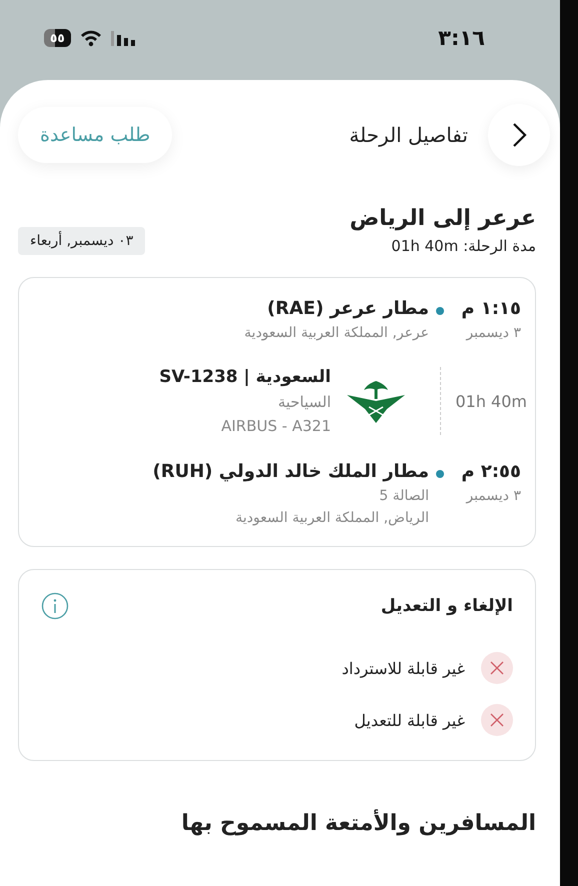  I want to click on date-chip: ٠٣ ديسمبر, أربعاء, so click(82, 241).